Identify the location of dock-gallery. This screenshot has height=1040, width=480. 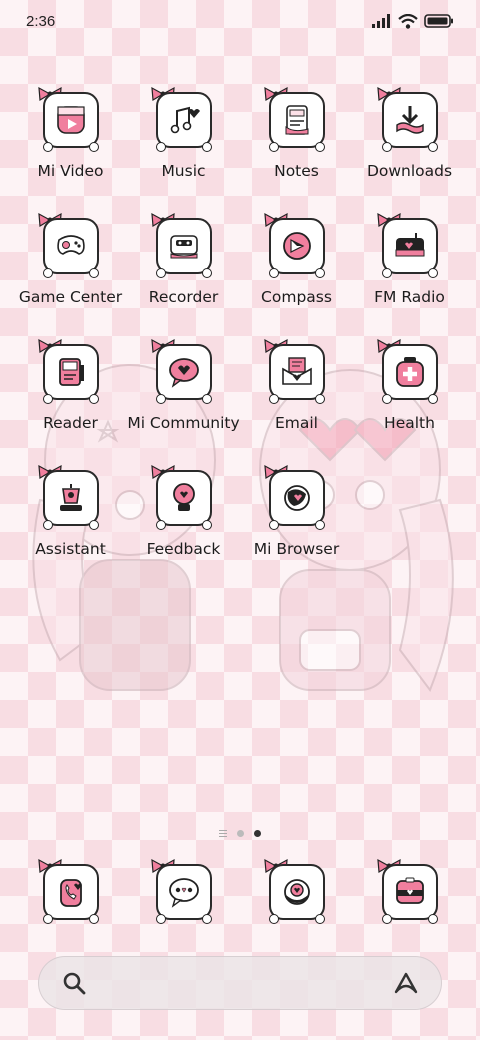
(409, 892).